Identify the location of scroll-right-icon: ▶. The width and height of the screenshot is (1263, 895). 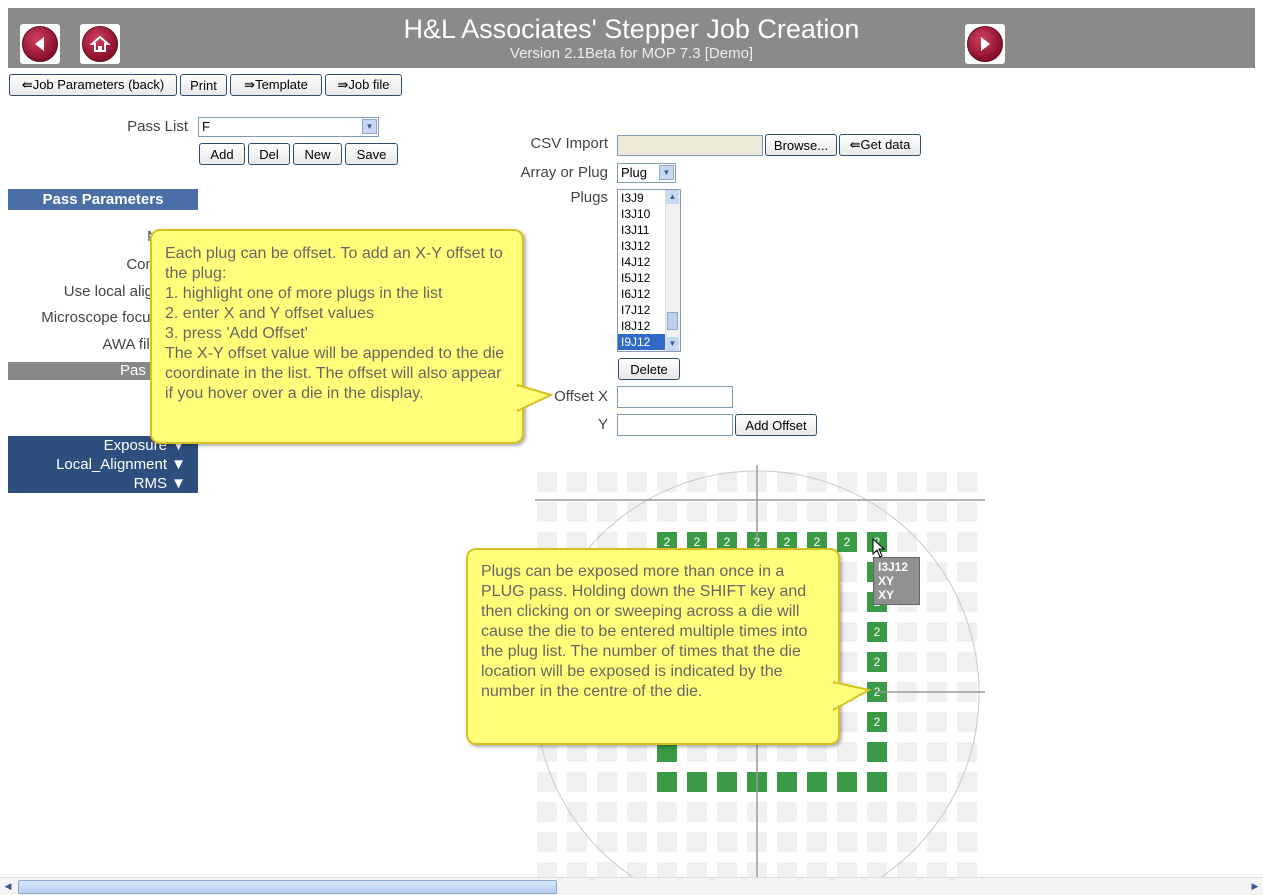
(1255, 886).